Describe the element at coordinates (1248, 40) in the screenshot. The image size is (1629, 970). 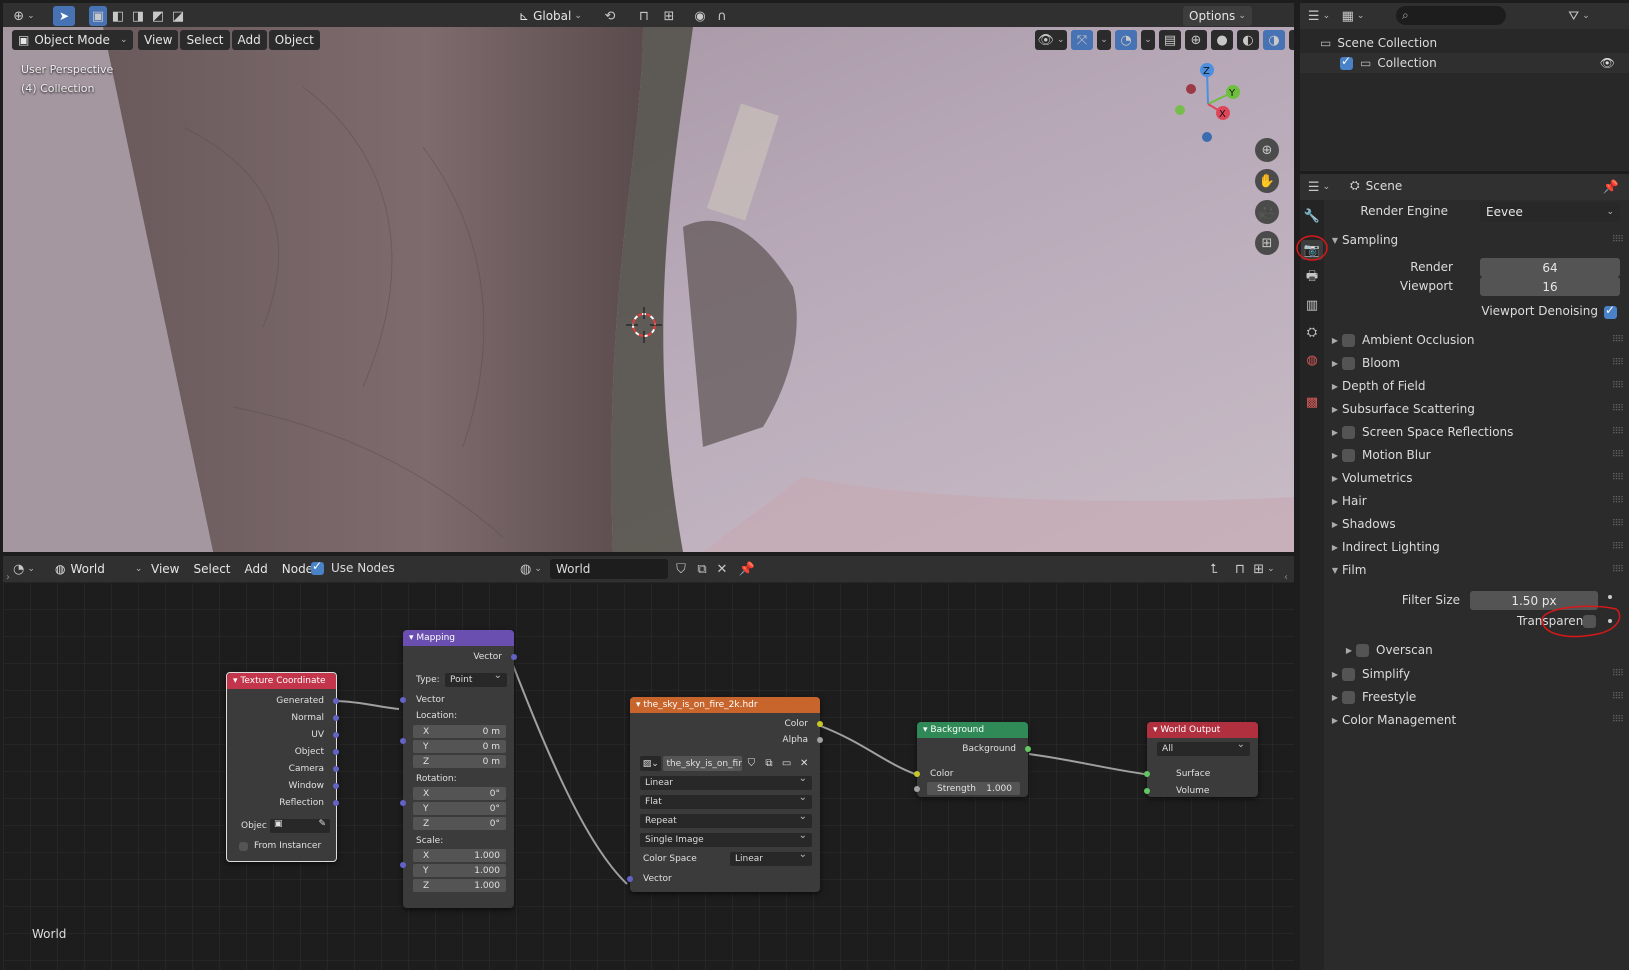
I see `material-shading-icon: ◐` at that location.